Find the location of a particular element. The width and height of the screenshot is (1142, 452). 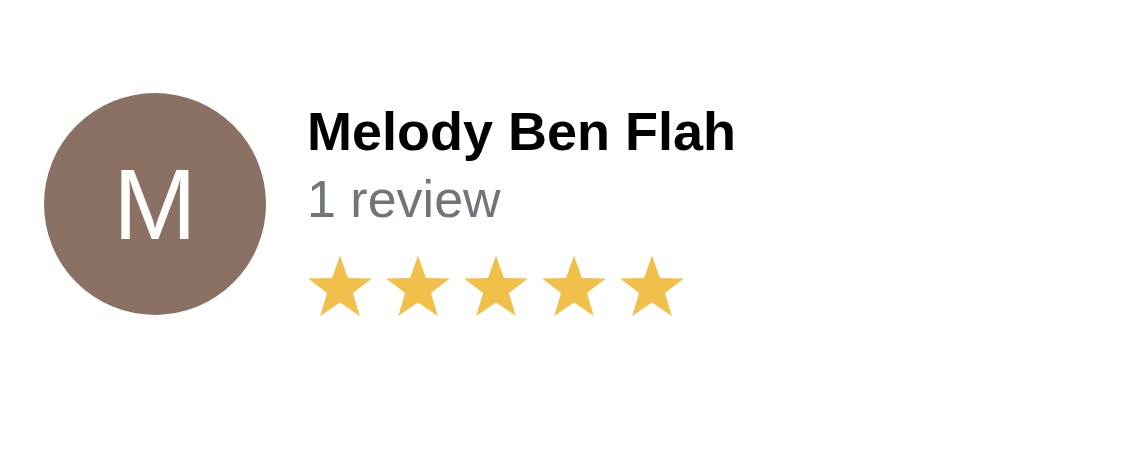

reviewer-name: Melody Ben Flah is located at coordinates (522, 131).